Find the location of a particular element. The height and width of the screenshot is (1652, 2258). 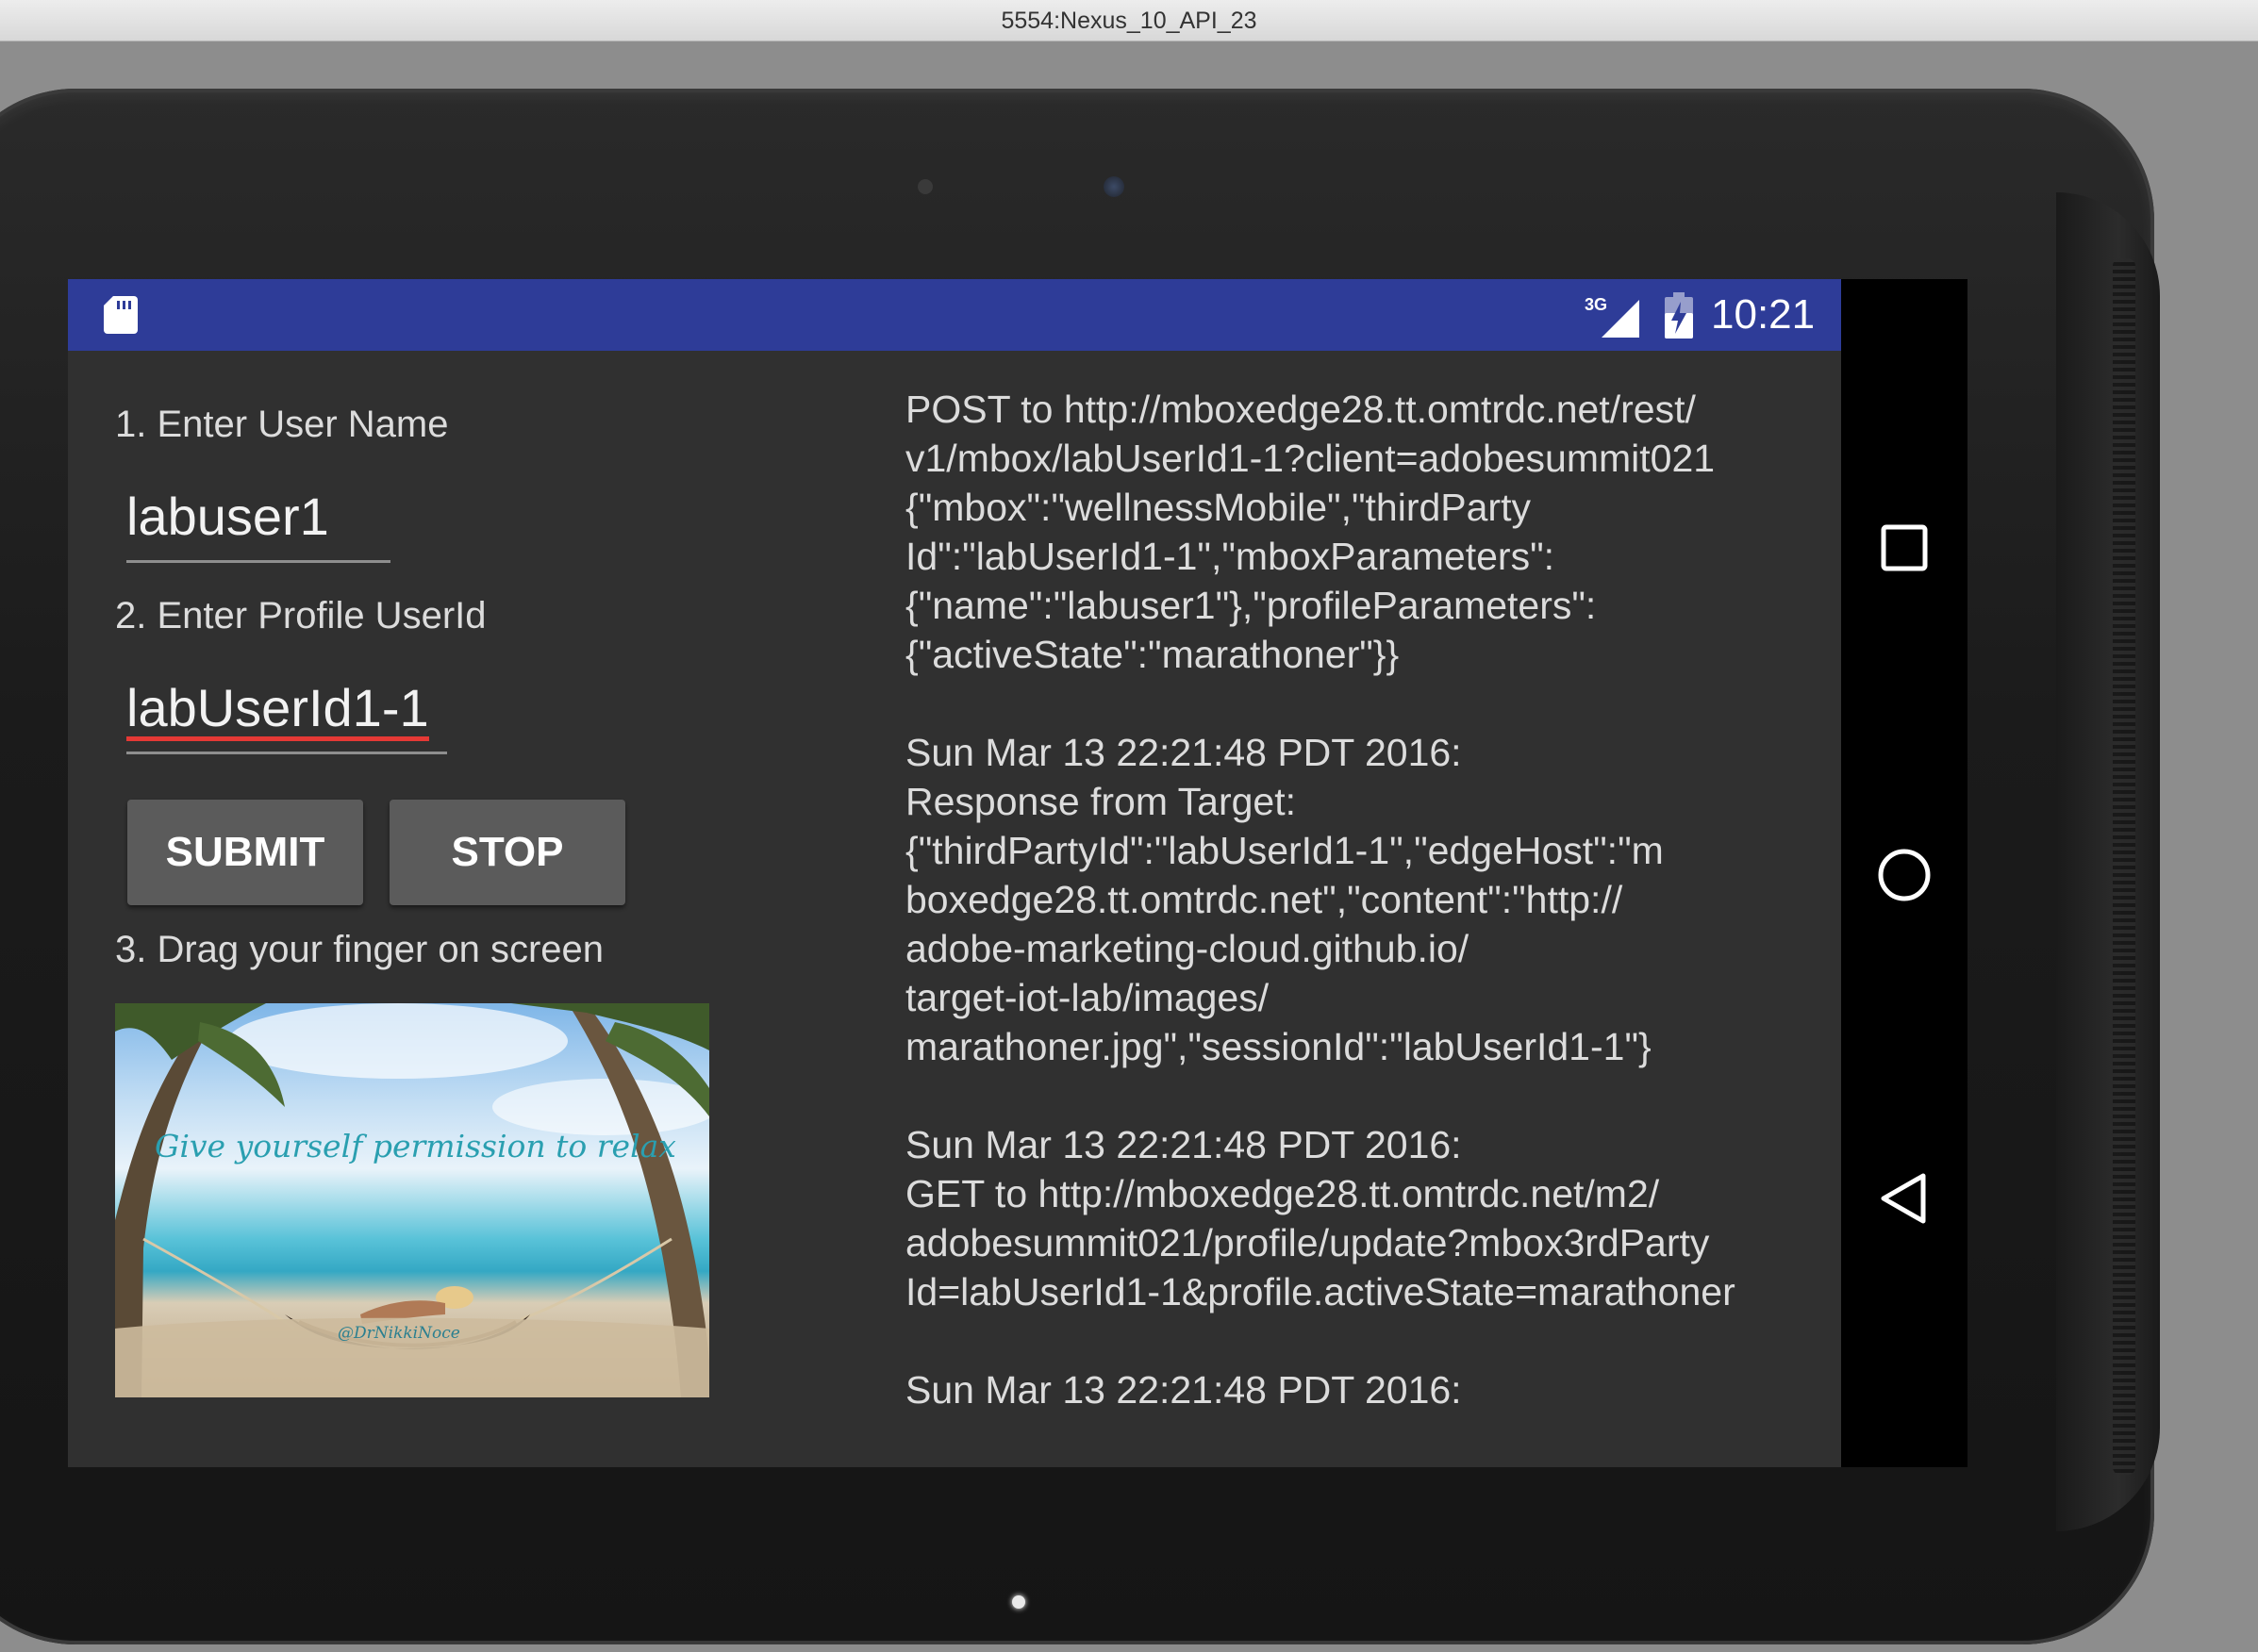

image-caption: Give yourself permission to relax is located at coordinates (416, 1146).